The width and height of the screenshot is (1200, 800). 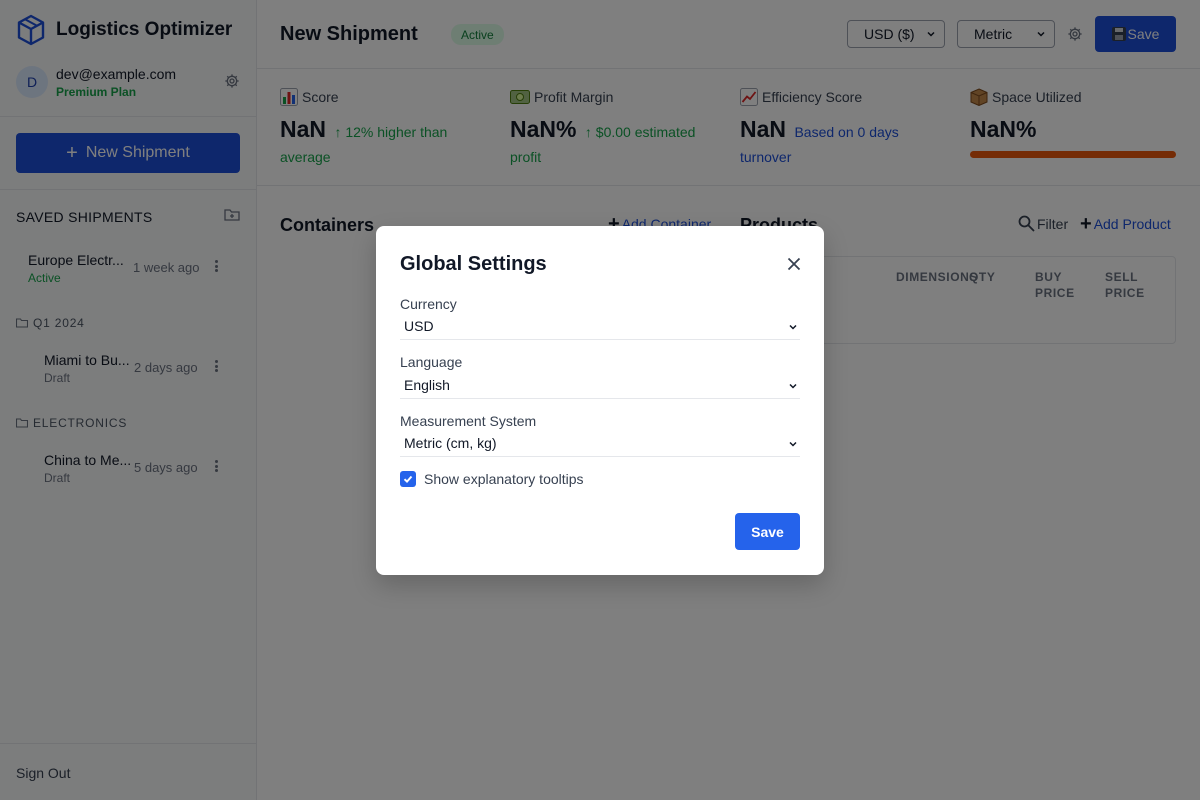 I want to click on tooltips-checkbox, so click(x=408, y=479).